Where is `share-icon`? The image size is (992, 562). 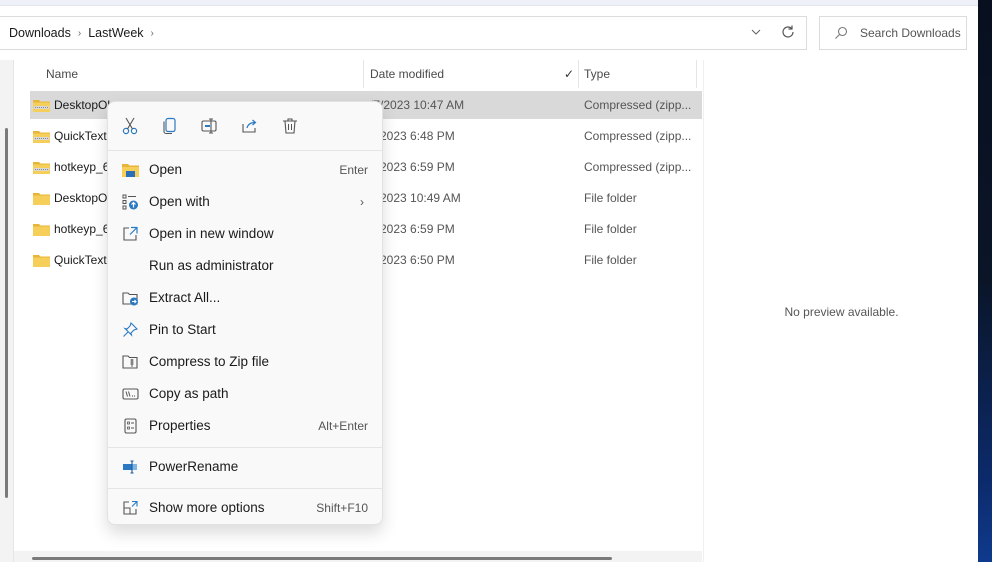
share-icon is located at coordinates (249, 126).